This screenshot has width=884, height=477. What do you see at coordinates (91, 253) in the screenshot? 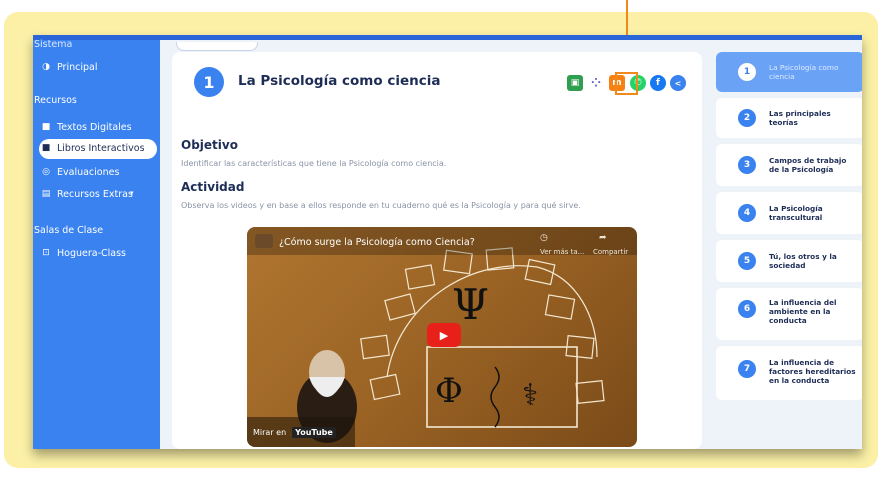
I see `sidebar-item-hoguera-class: Hoguera-Class` at bounding box center [91, 253].